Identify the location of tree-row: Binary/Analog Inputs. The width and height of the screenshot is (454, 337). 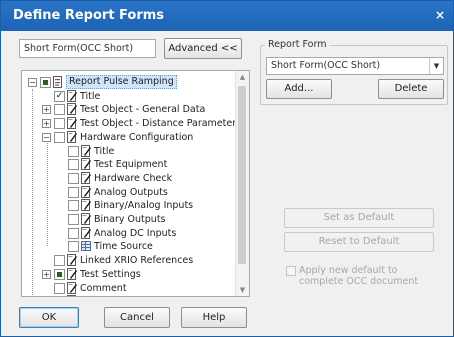
(128, 205).